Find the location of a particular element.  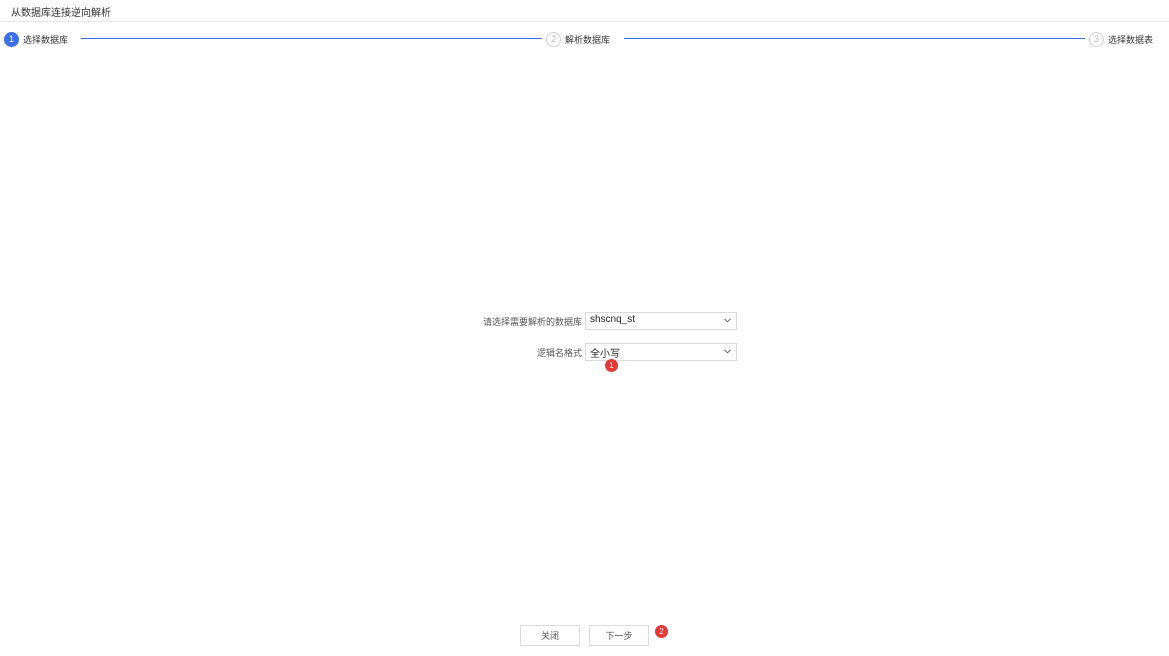

database-select-value: shscnq_st is located at coordinates (613, 319).